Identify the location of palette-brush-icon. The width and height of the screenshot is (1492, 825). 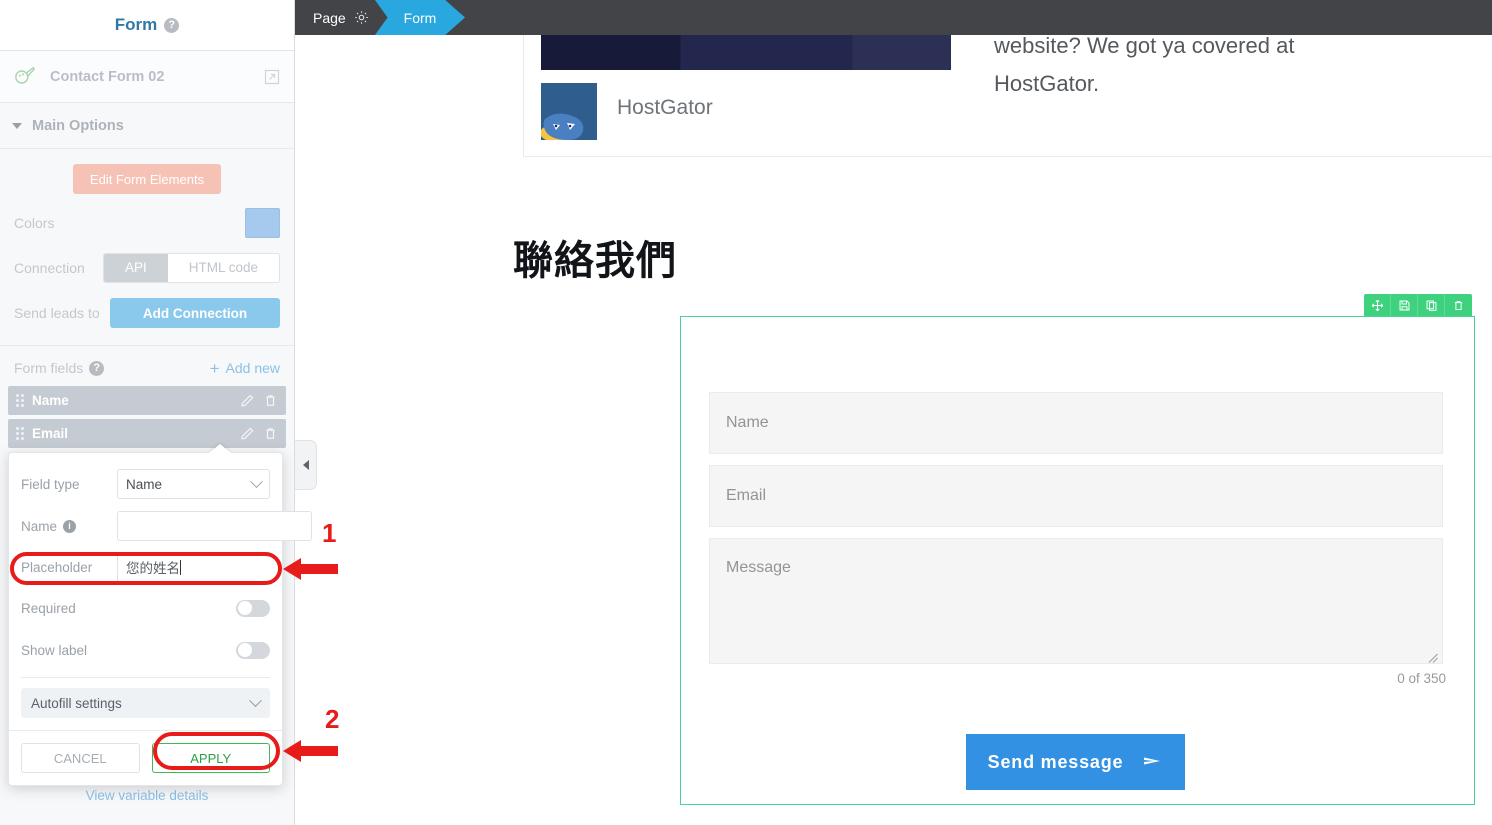
(25, 77).